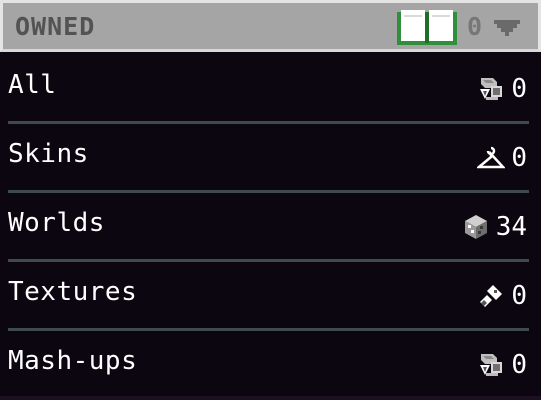 This screenshot has width=541, height=400. I want to click on hanger-icon, so click(491, 157).